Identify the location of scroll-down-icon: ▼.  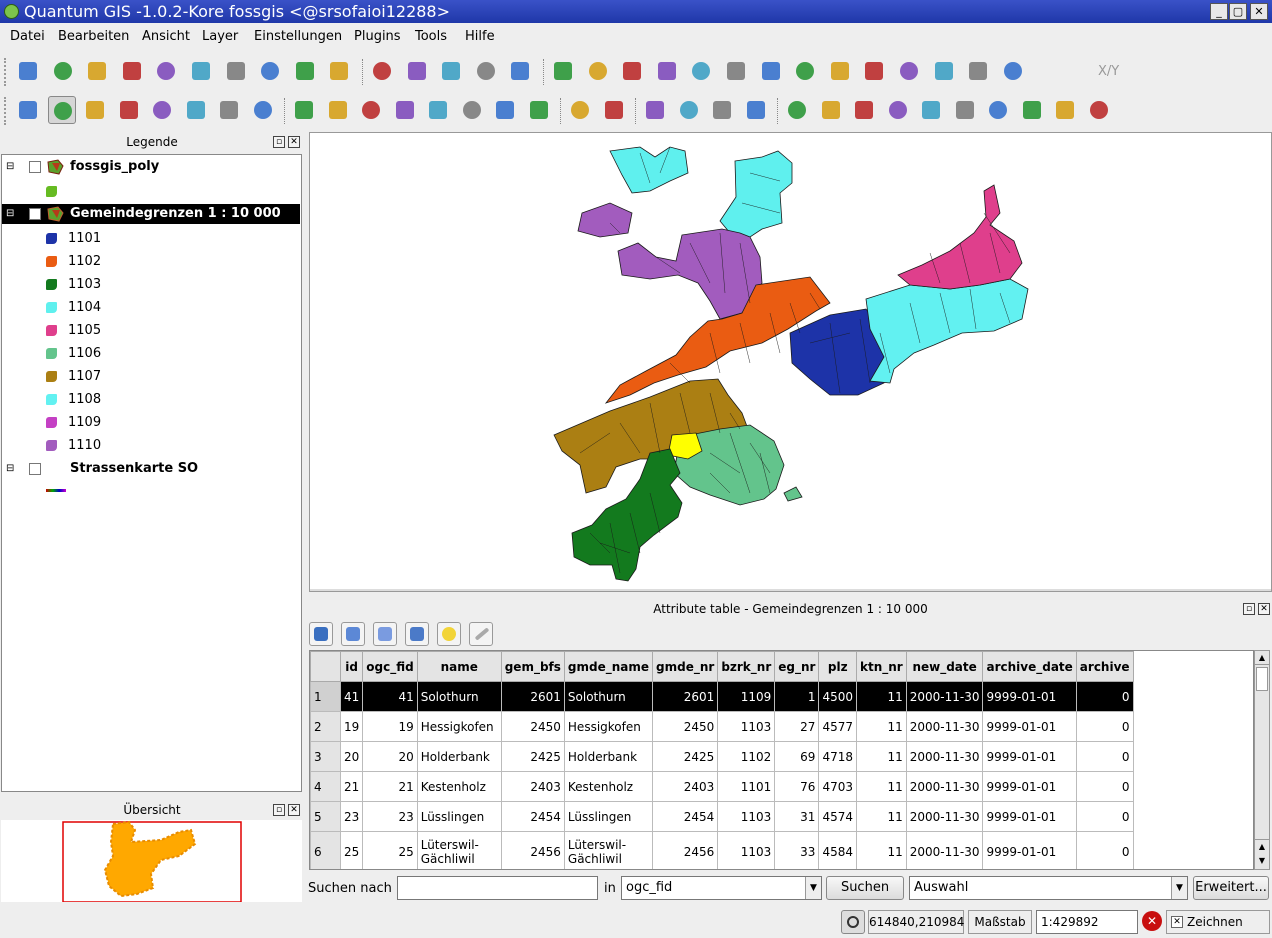
(1262, 861).